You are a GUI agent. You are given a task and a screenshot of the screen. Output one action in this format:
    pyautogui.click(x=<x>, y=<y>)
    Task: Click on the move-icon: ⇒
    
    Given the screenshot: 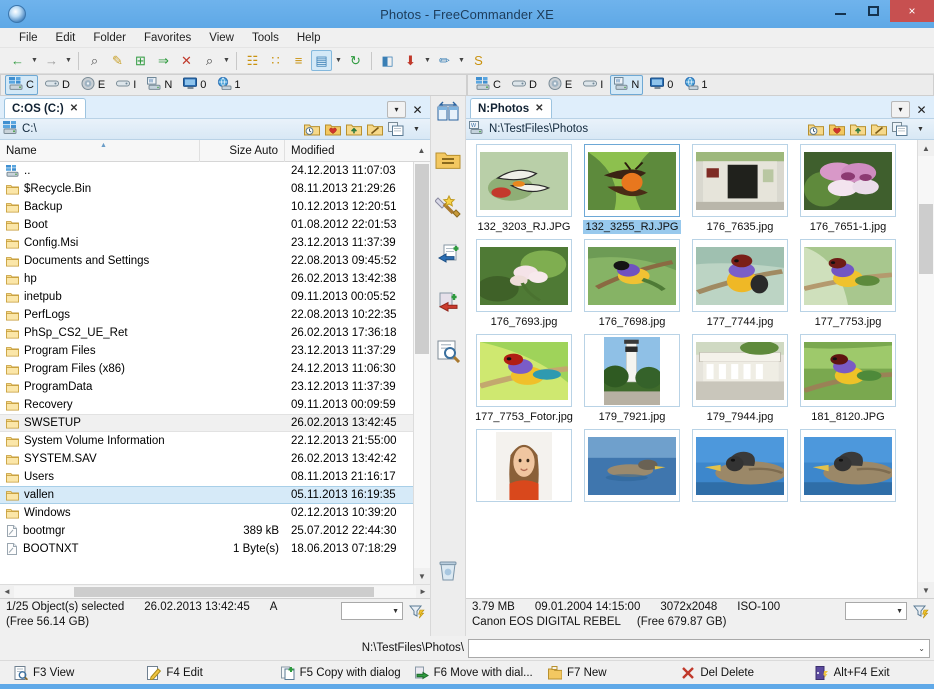 What is the action you would take?
    pyautogui.click(x=163, y=60)
    